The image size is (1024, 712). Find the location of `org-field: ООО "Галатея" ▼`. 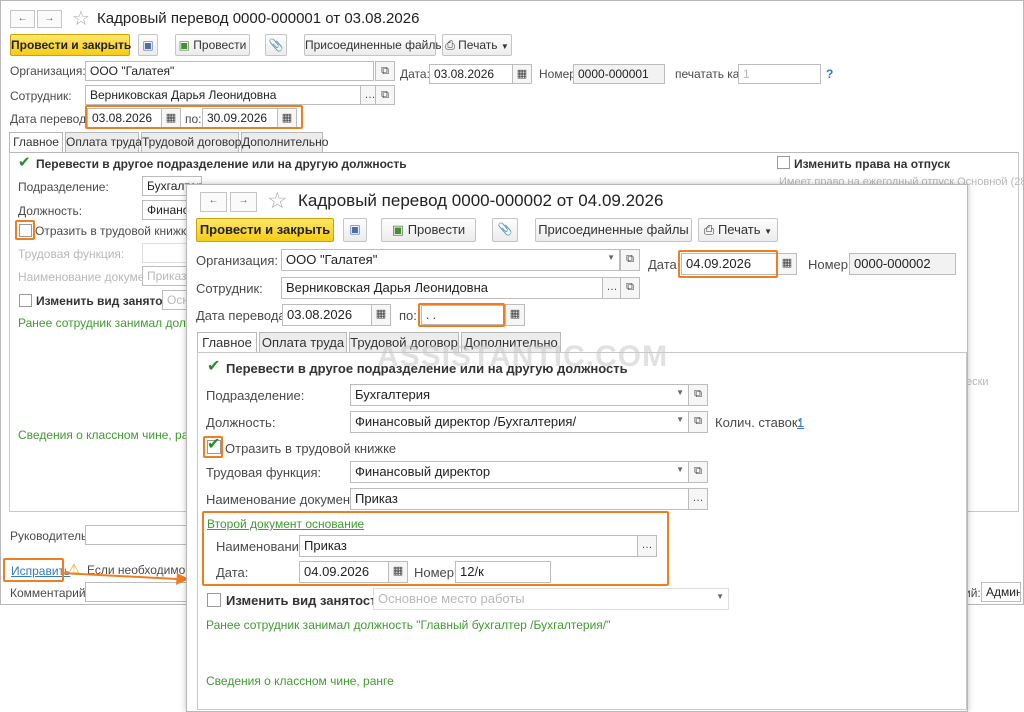

org-field: ООО "Галатея" ▼ is located at coordinates (450, 260).